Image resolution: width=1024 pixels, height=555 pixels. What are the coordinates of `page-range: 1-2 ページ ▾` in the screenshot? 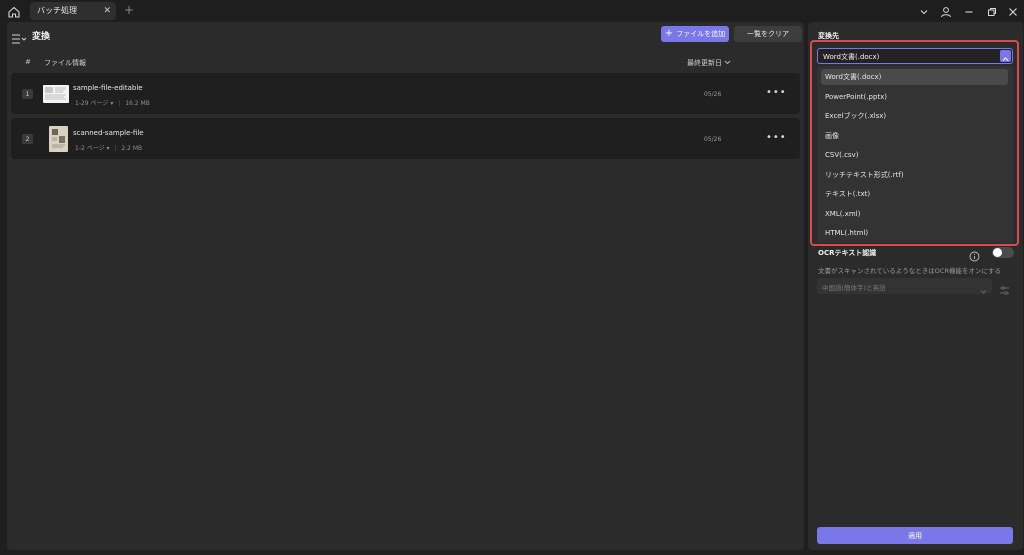 It's located at (92, 148).